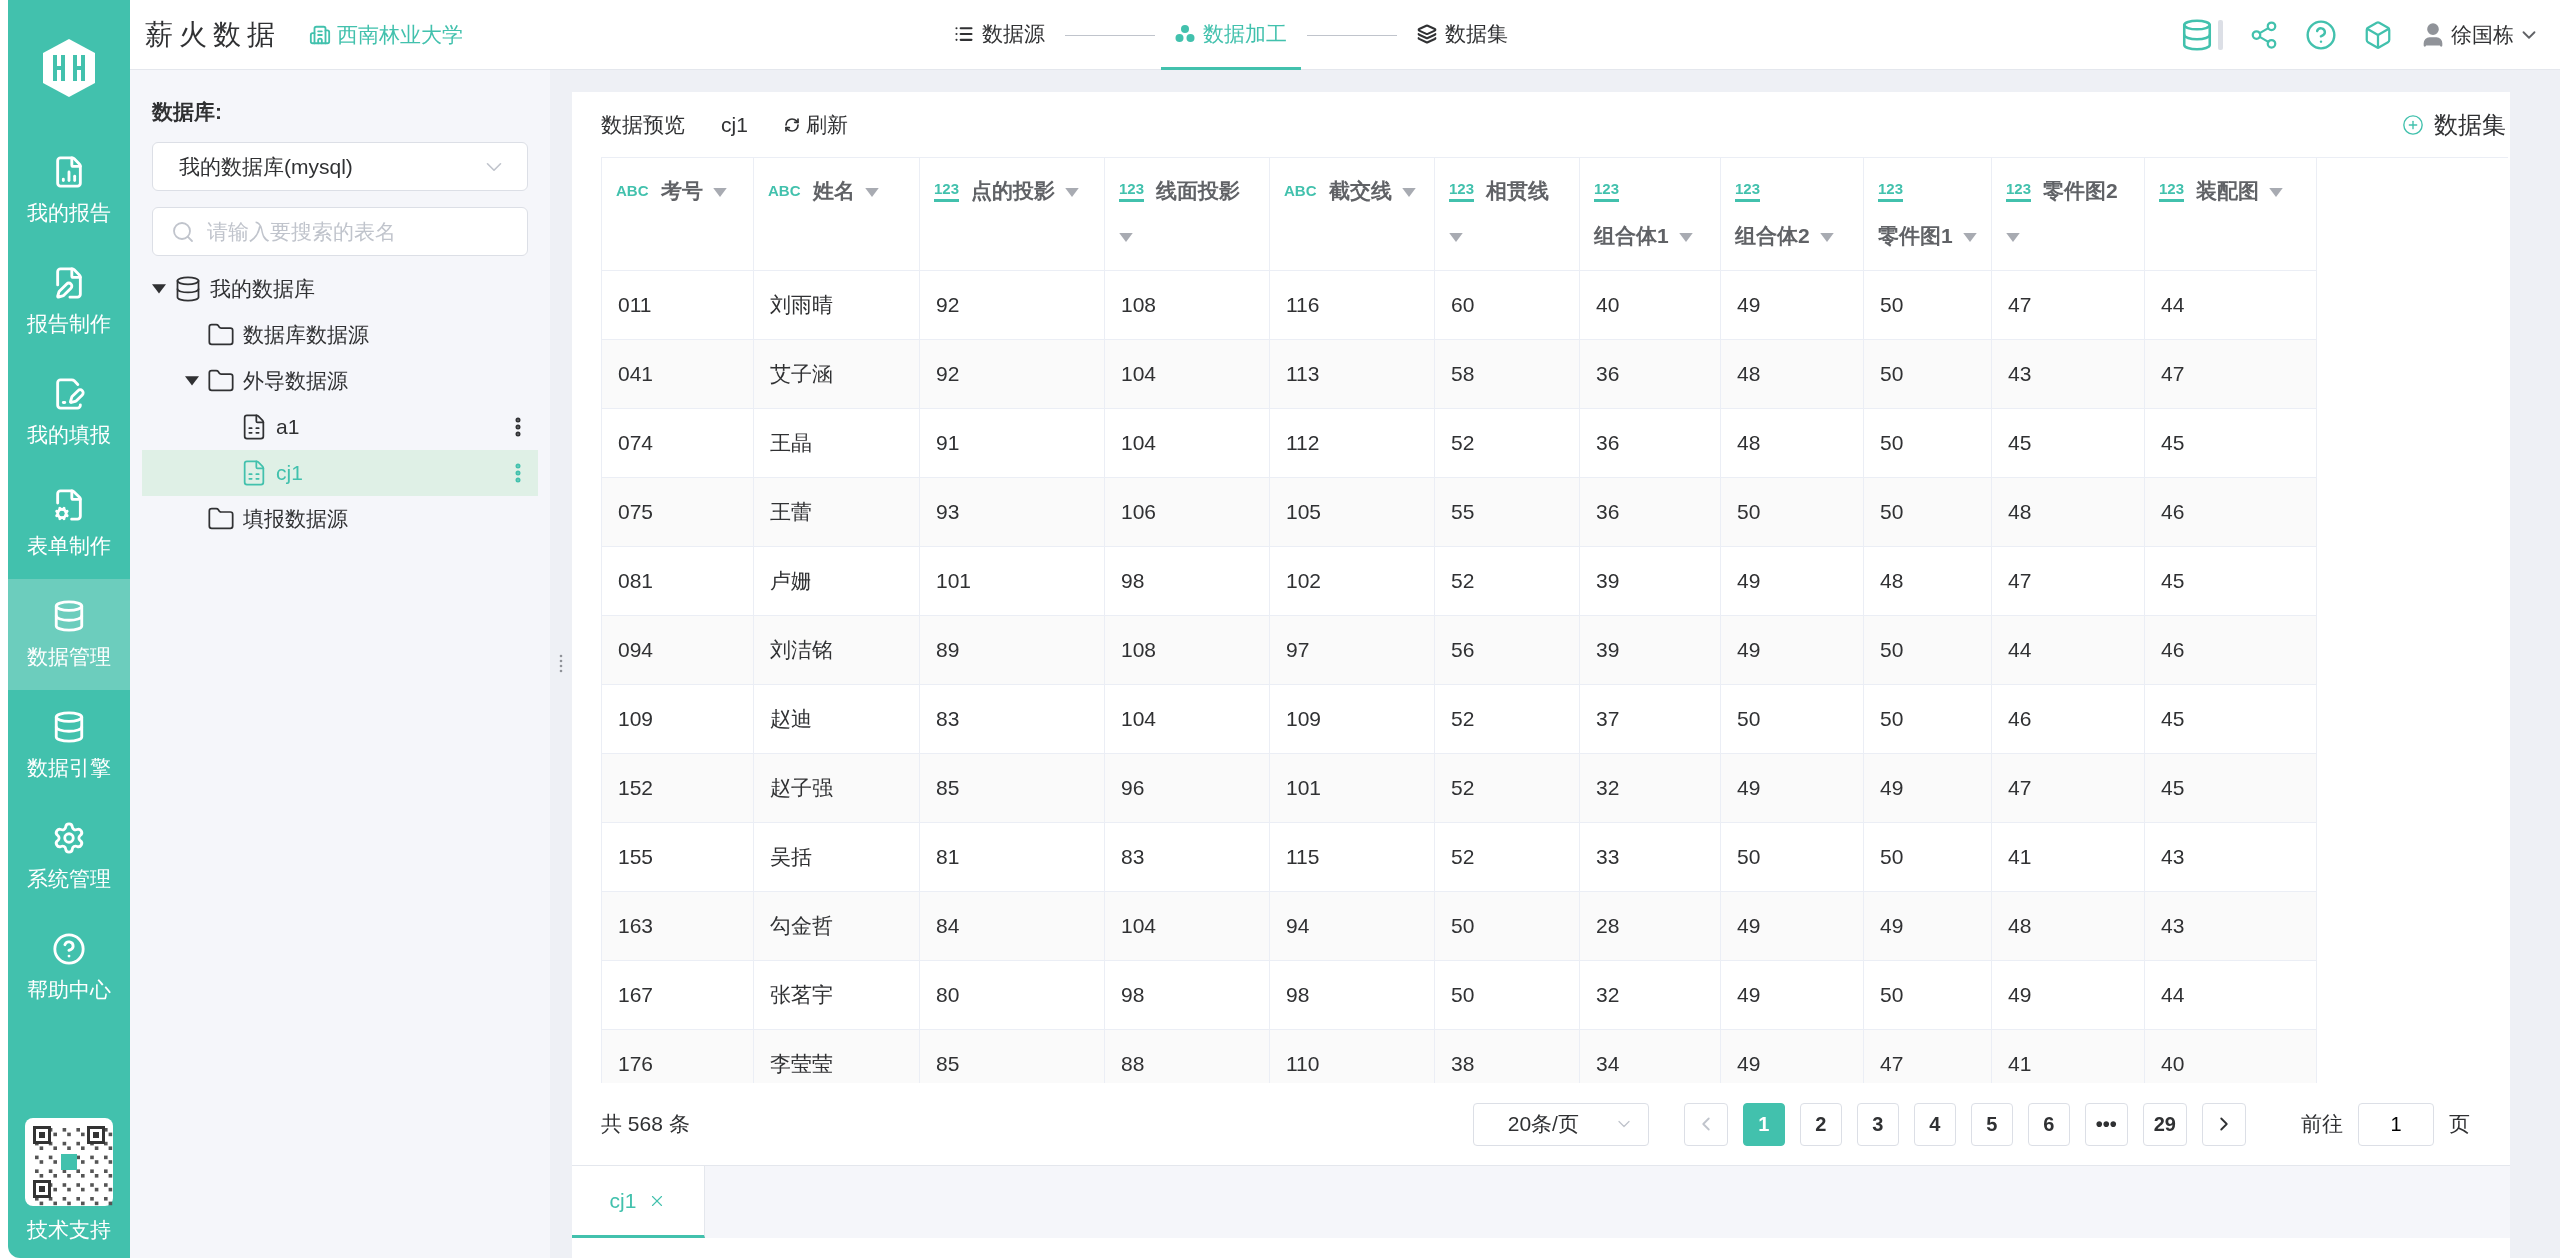  What do you see at coordinates (836, 649) in the screenshot?
I see `table-cell: 刘洁铭` at bounding box center [836, 649].